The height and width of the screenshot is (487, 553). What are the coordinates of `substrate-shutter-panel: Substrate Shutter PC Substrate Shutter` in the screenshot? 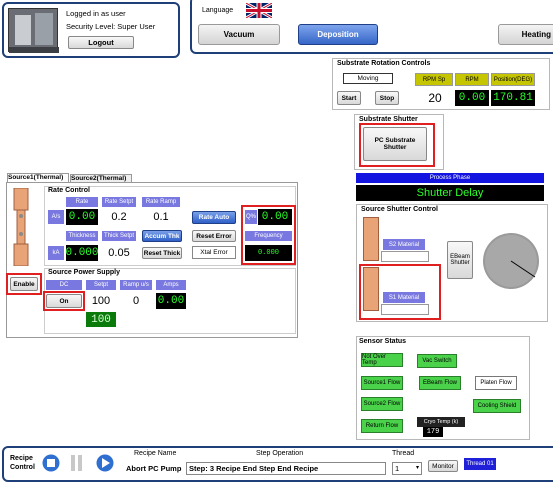 It's located at (399, 142).